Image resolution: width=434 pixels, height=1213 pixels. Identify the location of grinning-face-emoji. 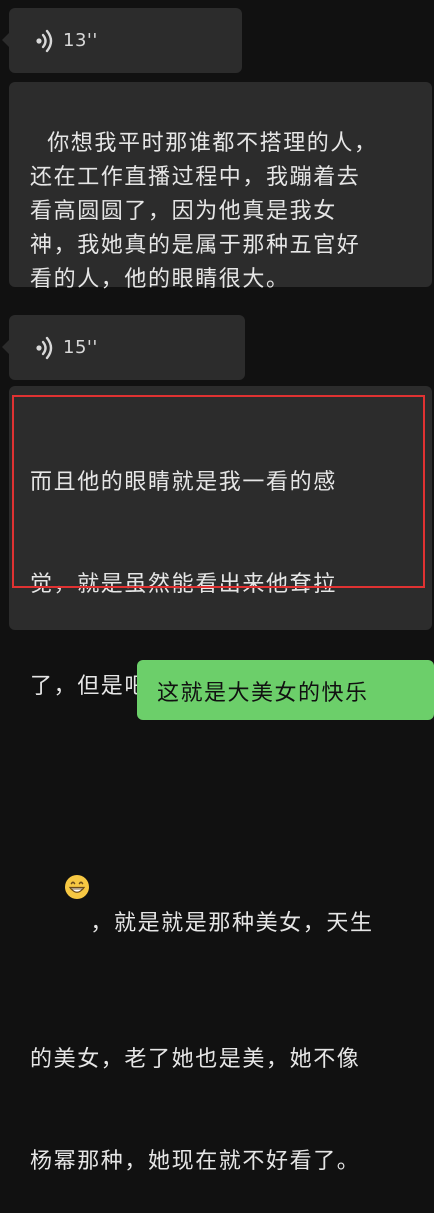
(77, 852).